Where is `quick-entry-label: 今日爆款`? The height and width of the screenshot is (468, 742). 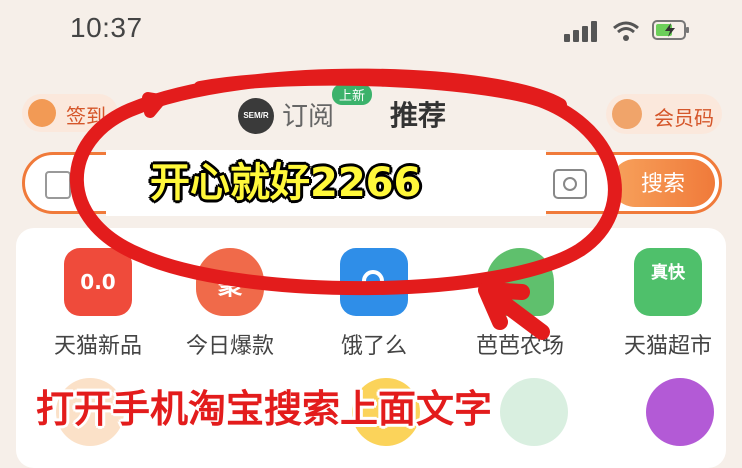
quick-entry-label: 今日爆款 is located at coordinates (229, 346).